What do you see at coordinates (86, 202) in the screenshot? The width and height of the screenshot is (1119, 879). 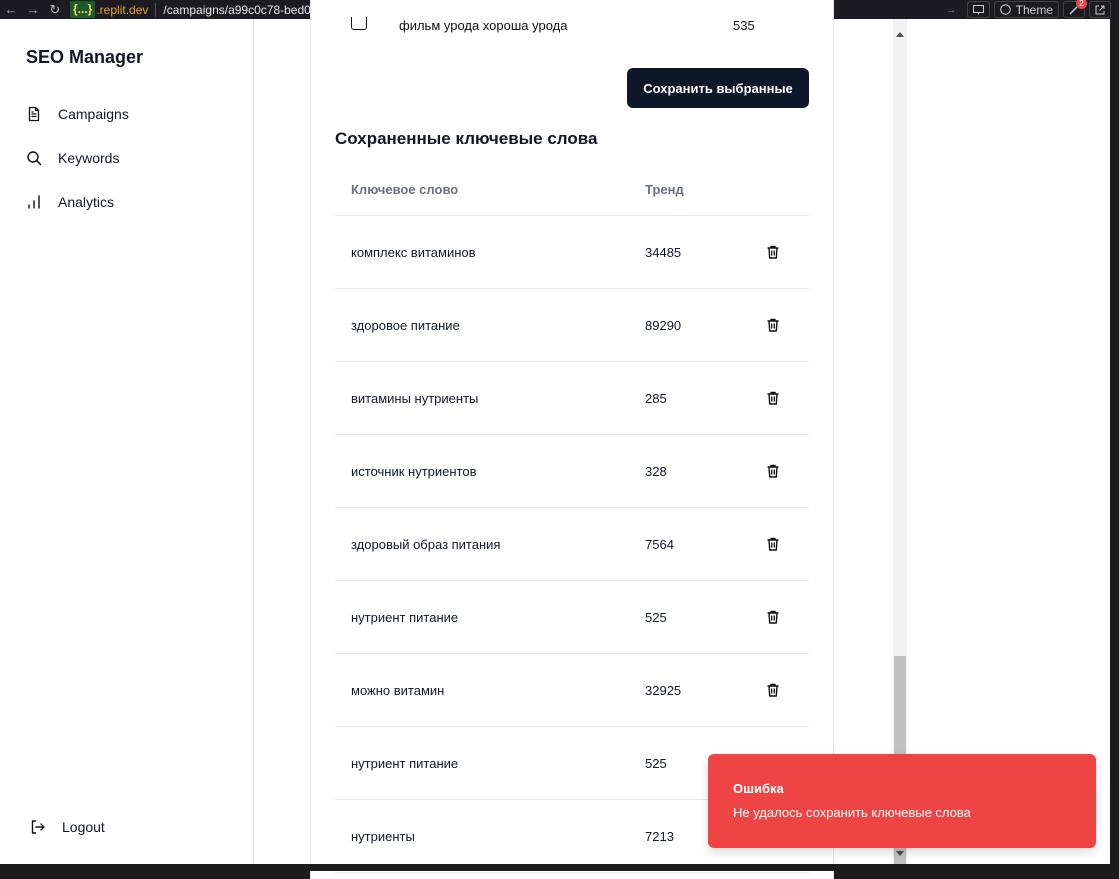 I see `sidebar-item-label: Analytics` at bounding box center [86, 202].